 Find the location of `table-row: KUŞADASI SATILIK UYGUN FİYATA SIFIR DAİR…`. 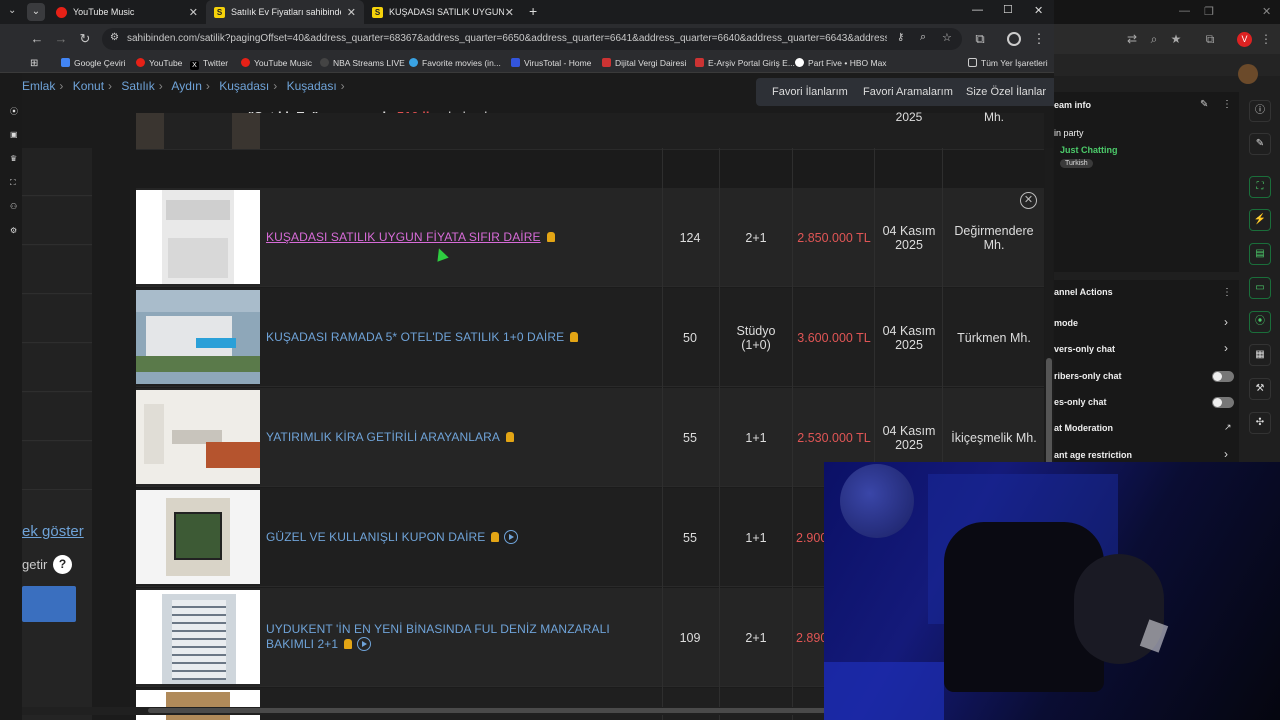

table-row: KUŞADASI SATILIK UYGUN FİYATA SIFIR DAİR… is located at coordinates (590, 237).